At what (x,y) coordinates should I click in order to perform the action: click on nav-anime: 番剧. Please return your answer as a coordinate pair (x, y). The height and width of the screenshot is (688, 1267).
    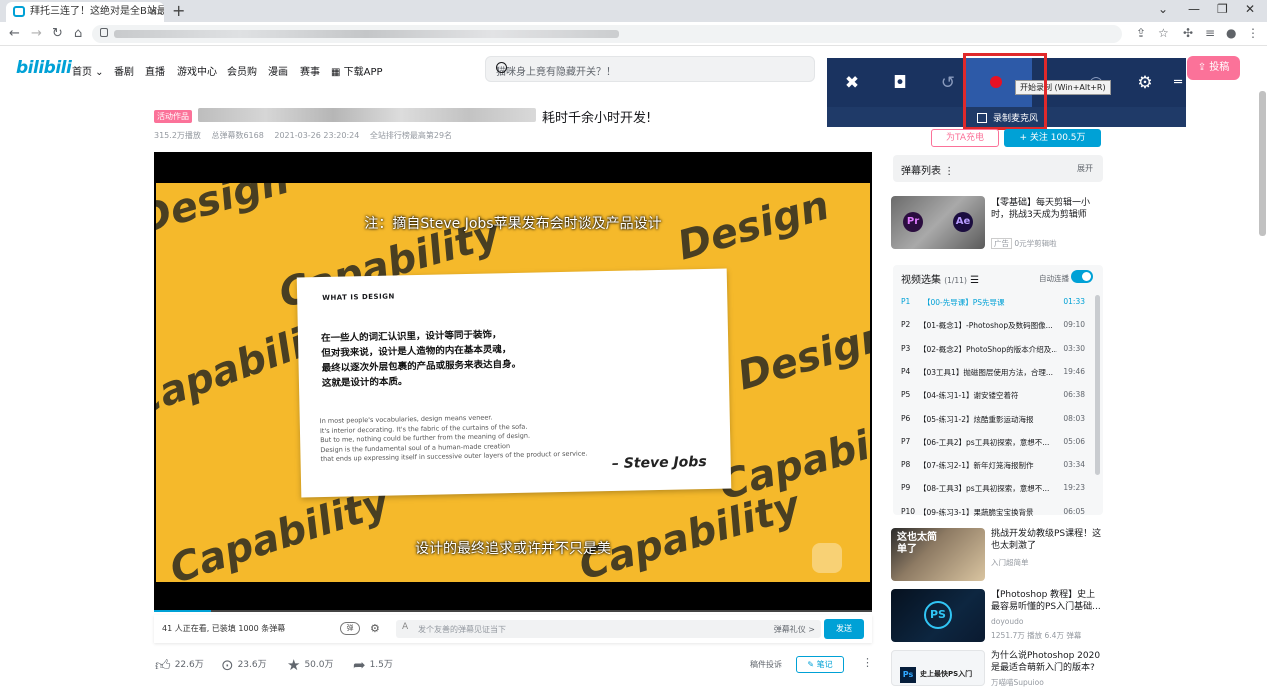
    Looking at the image, I should click on (124, 70).